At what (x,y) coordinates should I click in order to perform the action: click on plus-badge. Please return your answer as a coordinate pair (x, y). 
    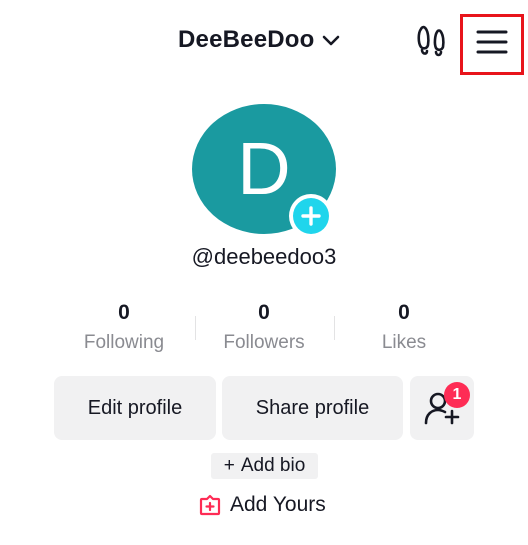
    Looking at the image, I should click on (311, 216).